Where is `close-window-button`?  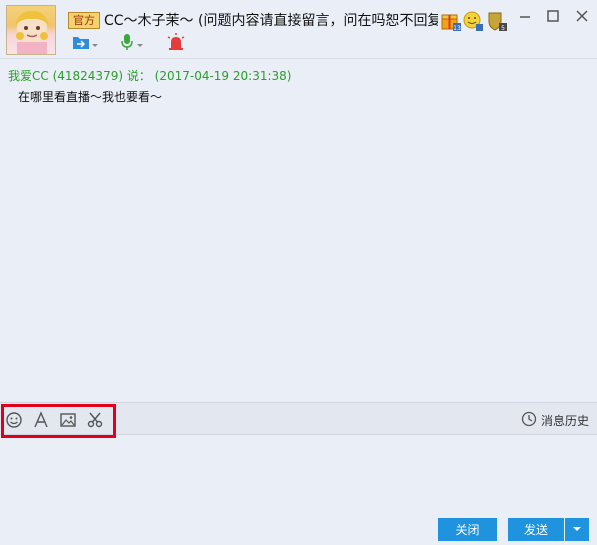 close-window-button is located at coordinates (582, 15).